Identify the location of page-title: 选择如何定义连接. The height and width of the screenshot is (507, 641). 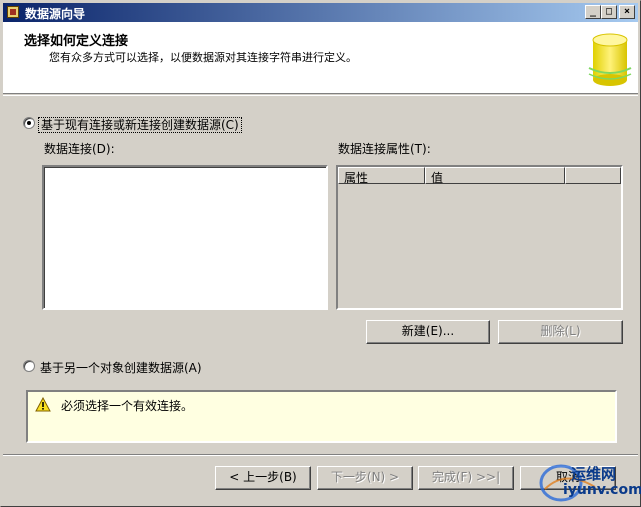
(76, 41).